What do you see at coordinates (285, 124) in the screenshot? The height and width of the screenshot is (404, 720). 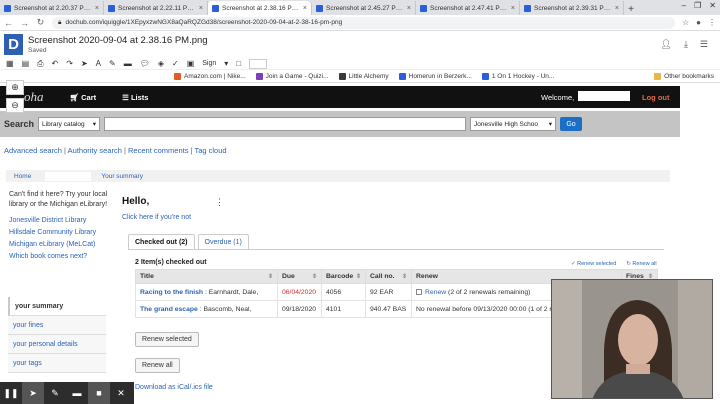 I see `search-input` at bounding box center [285, 124].